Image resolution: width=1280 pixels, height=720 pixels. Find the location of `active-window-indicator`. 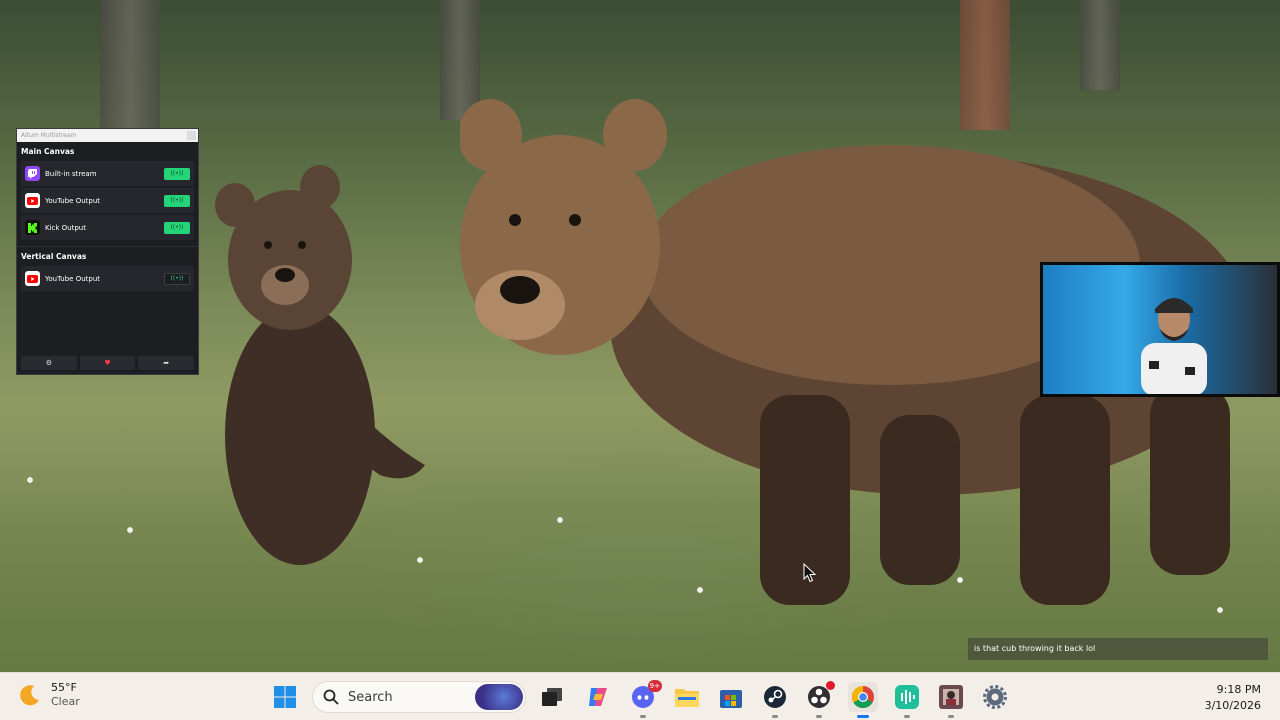

active-window-indicator is located at coordinates (863, 716).